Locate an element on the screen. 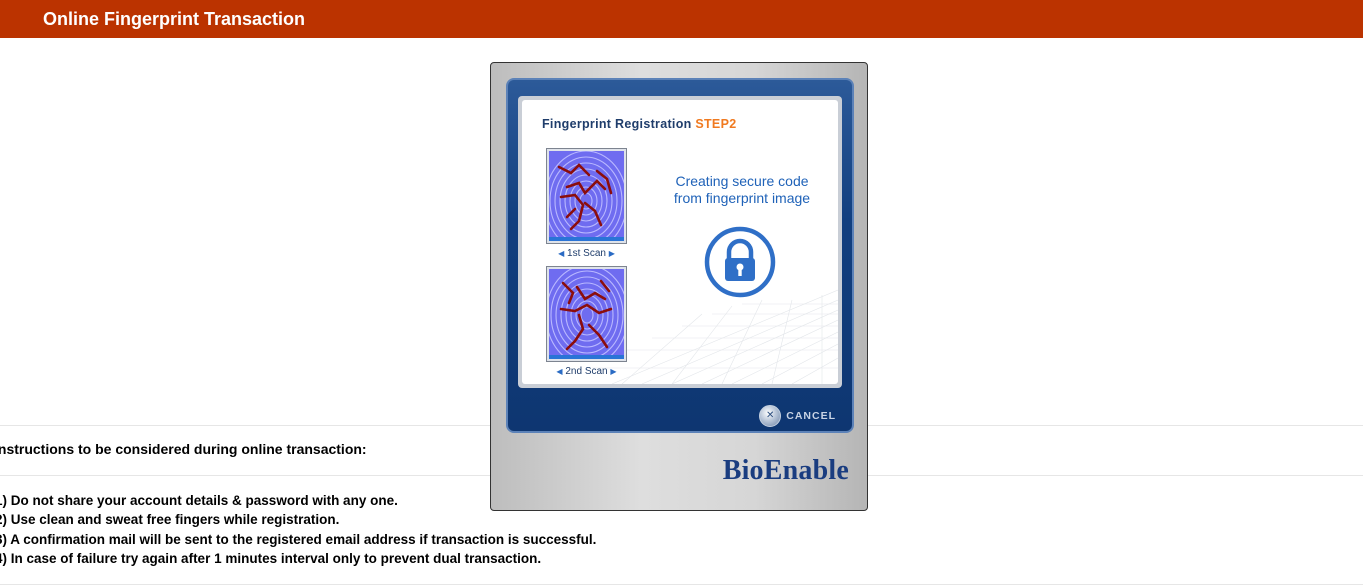 The width and height of the screenshot is (1363, 587). step-indicator: STEP2 is located at coordinates (716, 124).